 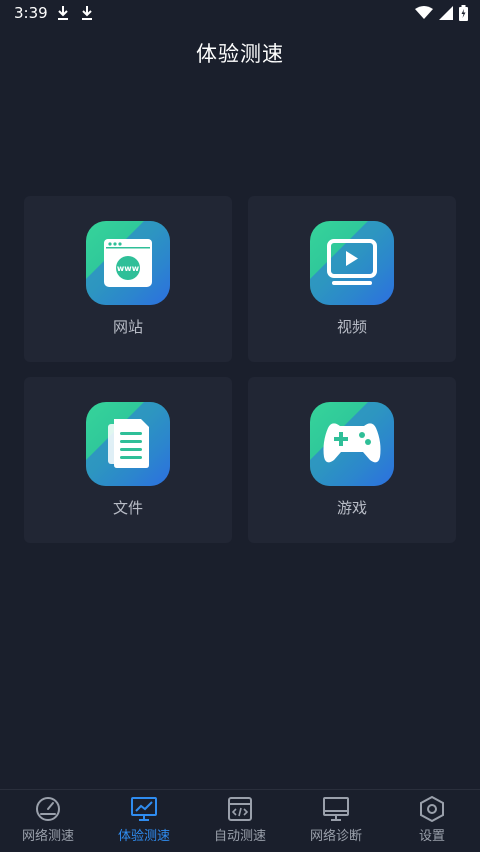 I want to click on status-icons, so click(x=441, y=13).